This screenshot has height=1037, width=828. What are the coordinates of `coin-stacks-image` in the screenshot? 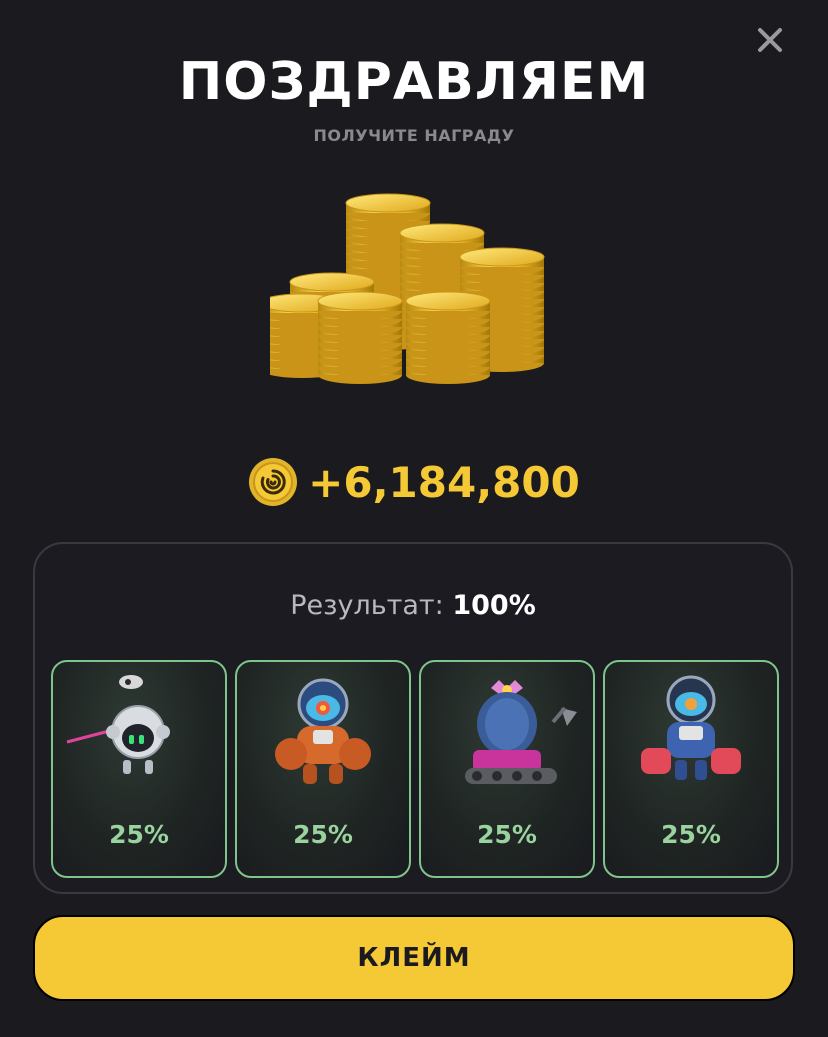 It's located at (407, 288).